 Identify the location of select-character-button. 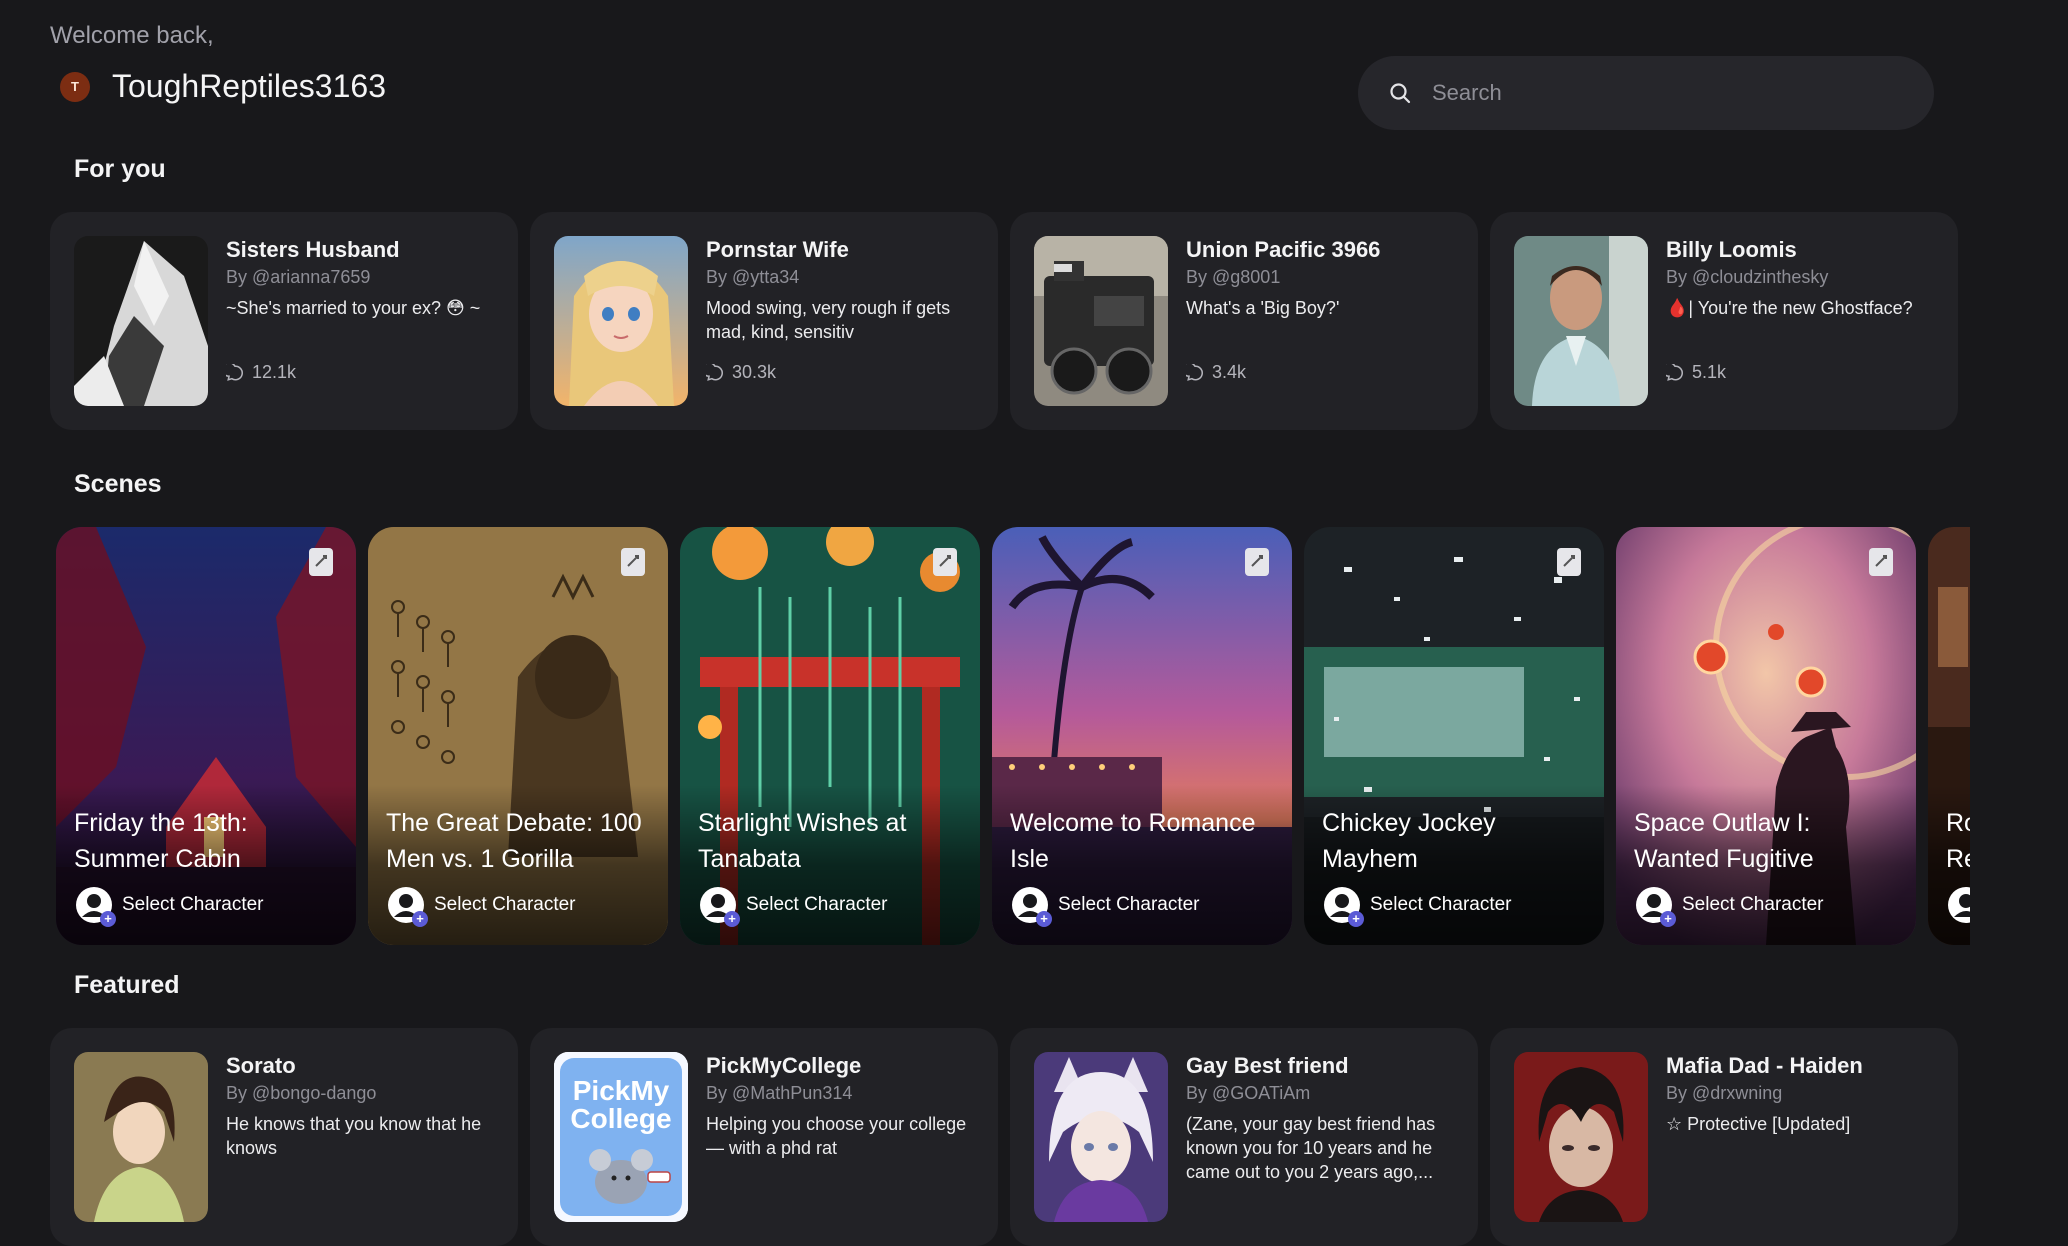
(1959, 905).